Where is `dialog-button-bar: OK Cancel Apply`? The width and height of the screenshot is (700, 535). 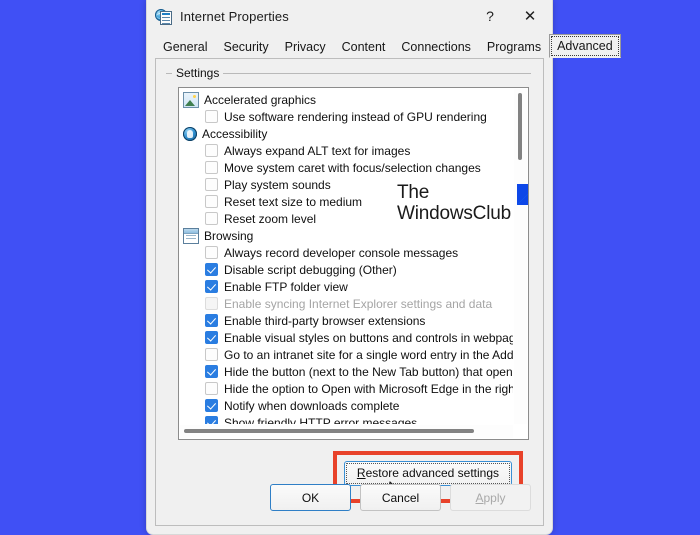 dialog-button-bar: OK Cancel Apply is located at coordinates (343, 497).